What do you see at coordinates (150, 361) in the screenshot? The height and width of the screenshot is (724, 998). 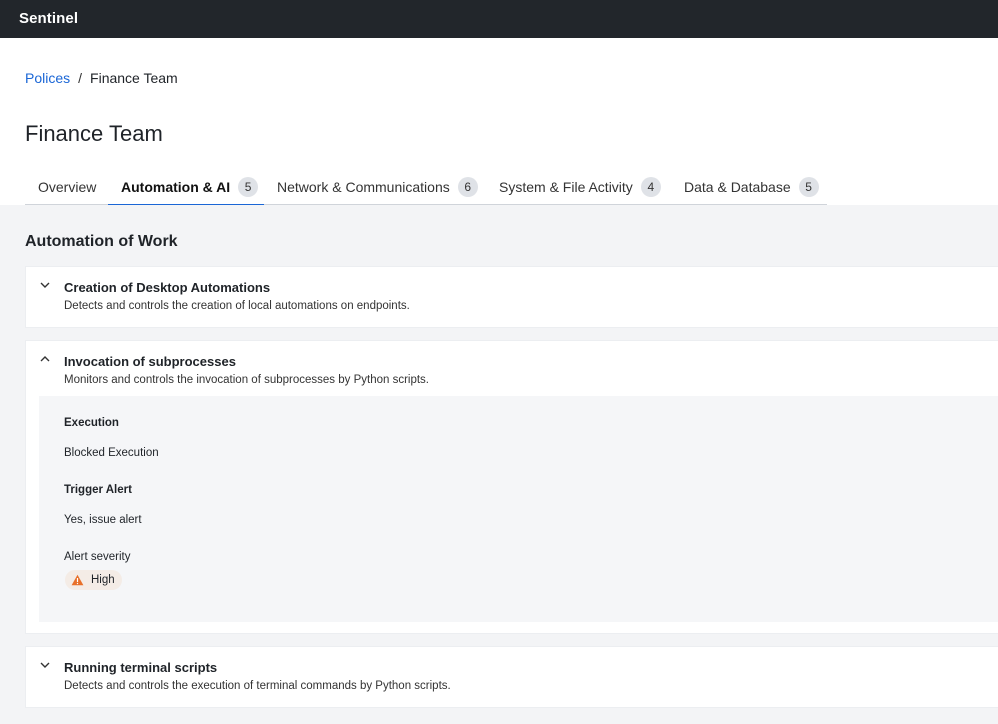 I see `policy-title: Invocation of subprocesses` at bounding box center [150, 361].